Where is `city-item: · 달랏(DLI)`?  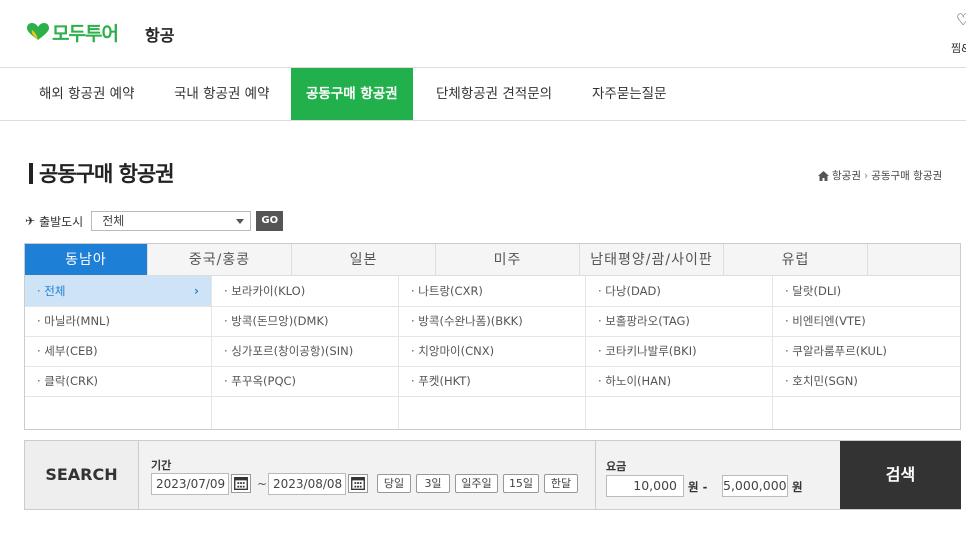 city-item: · 달랏(DLI) is located at coordinates (866, 291).